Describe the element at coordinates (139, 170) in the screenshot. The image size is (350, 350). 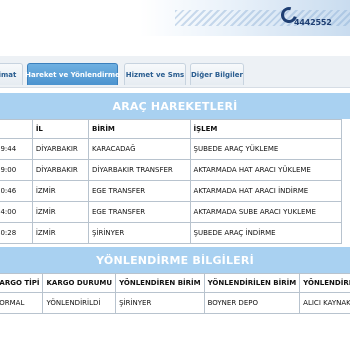
I see `cell-unit: DİYARBAKIR TRANSFER` at that location.